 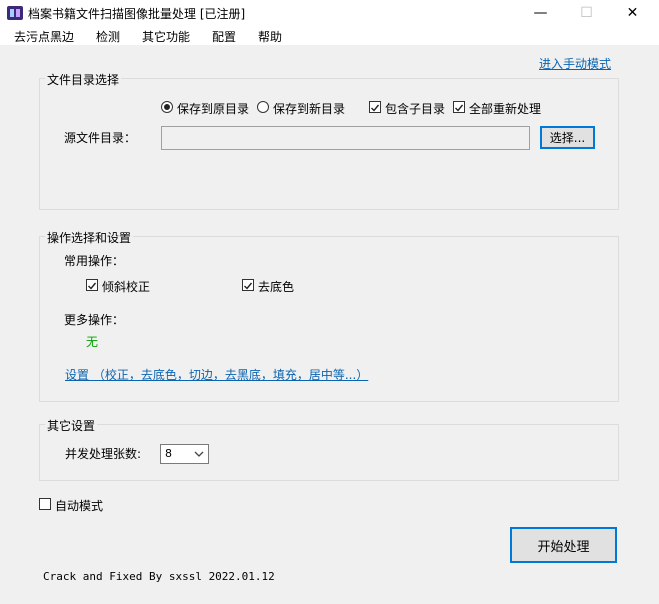 I want to click on minimize-icon: —, so click(x=540, y=13).